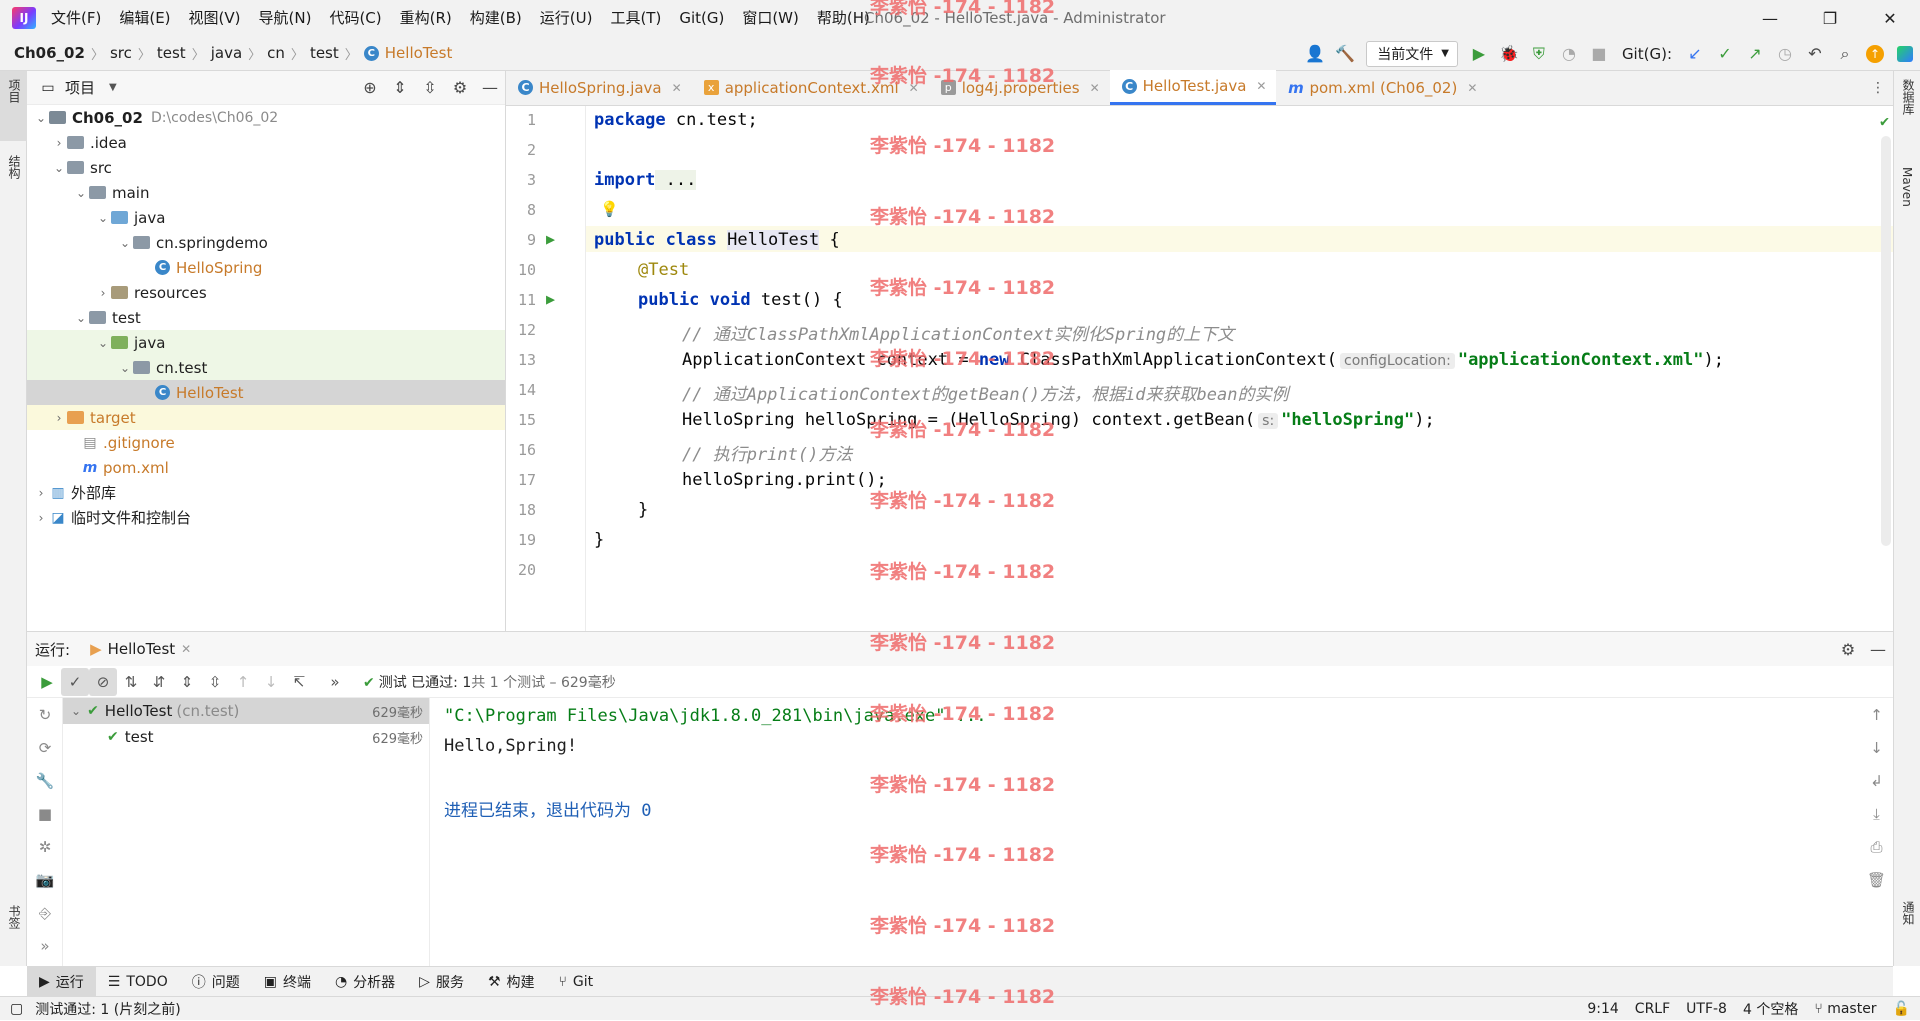 Image resolution: width=1920 pixels, height=1021 pixels. I want to click on update-icon: ↑, so click(1875, 54).